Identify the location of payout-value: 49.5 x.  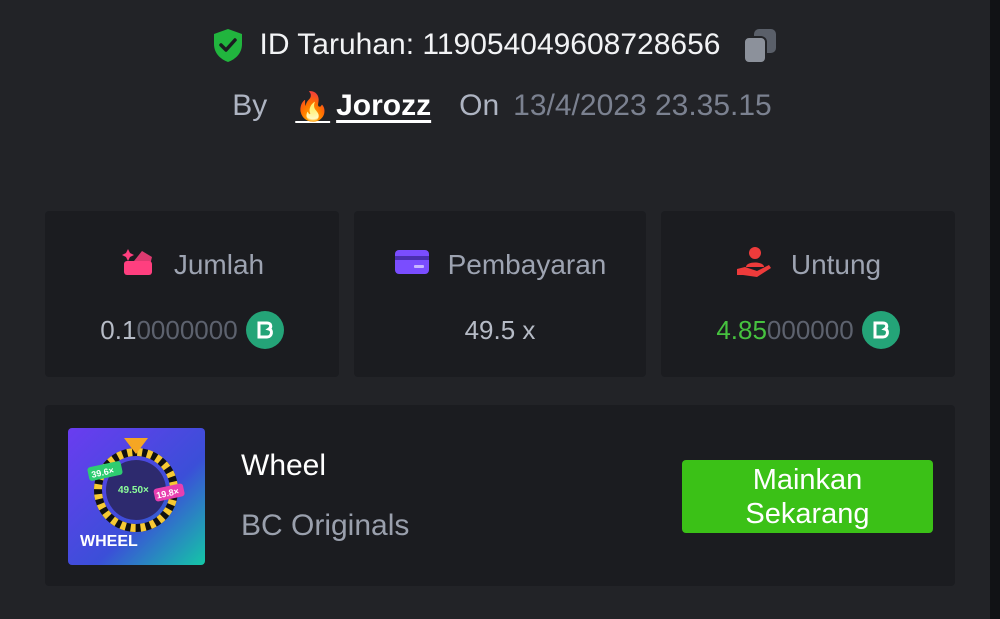
(500, 330).